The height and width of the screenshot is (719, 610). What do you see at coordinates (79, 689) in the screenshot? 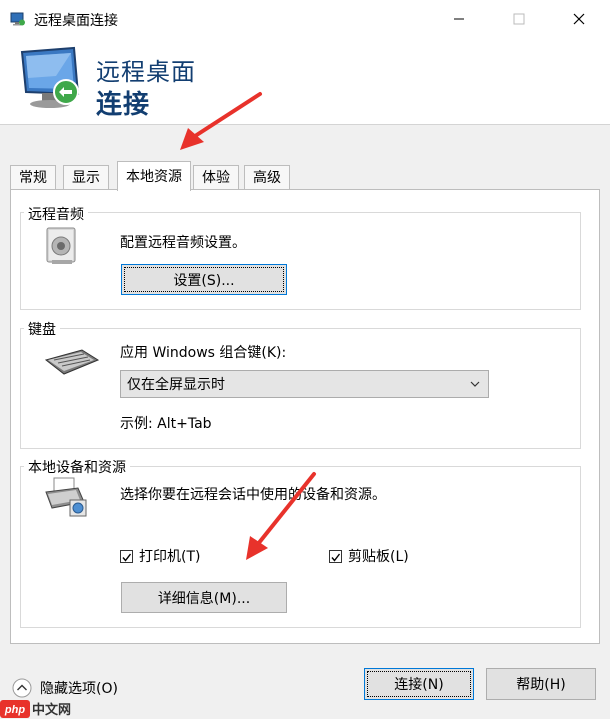
I see `hide-options-label: 隐藏选项(O)` at bounding box center [79, 689].